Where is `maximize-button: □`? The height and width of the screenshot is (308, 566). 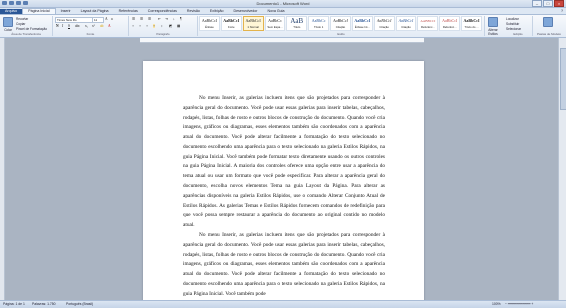
maximize-button: □ is located at coordinates (548, 3).